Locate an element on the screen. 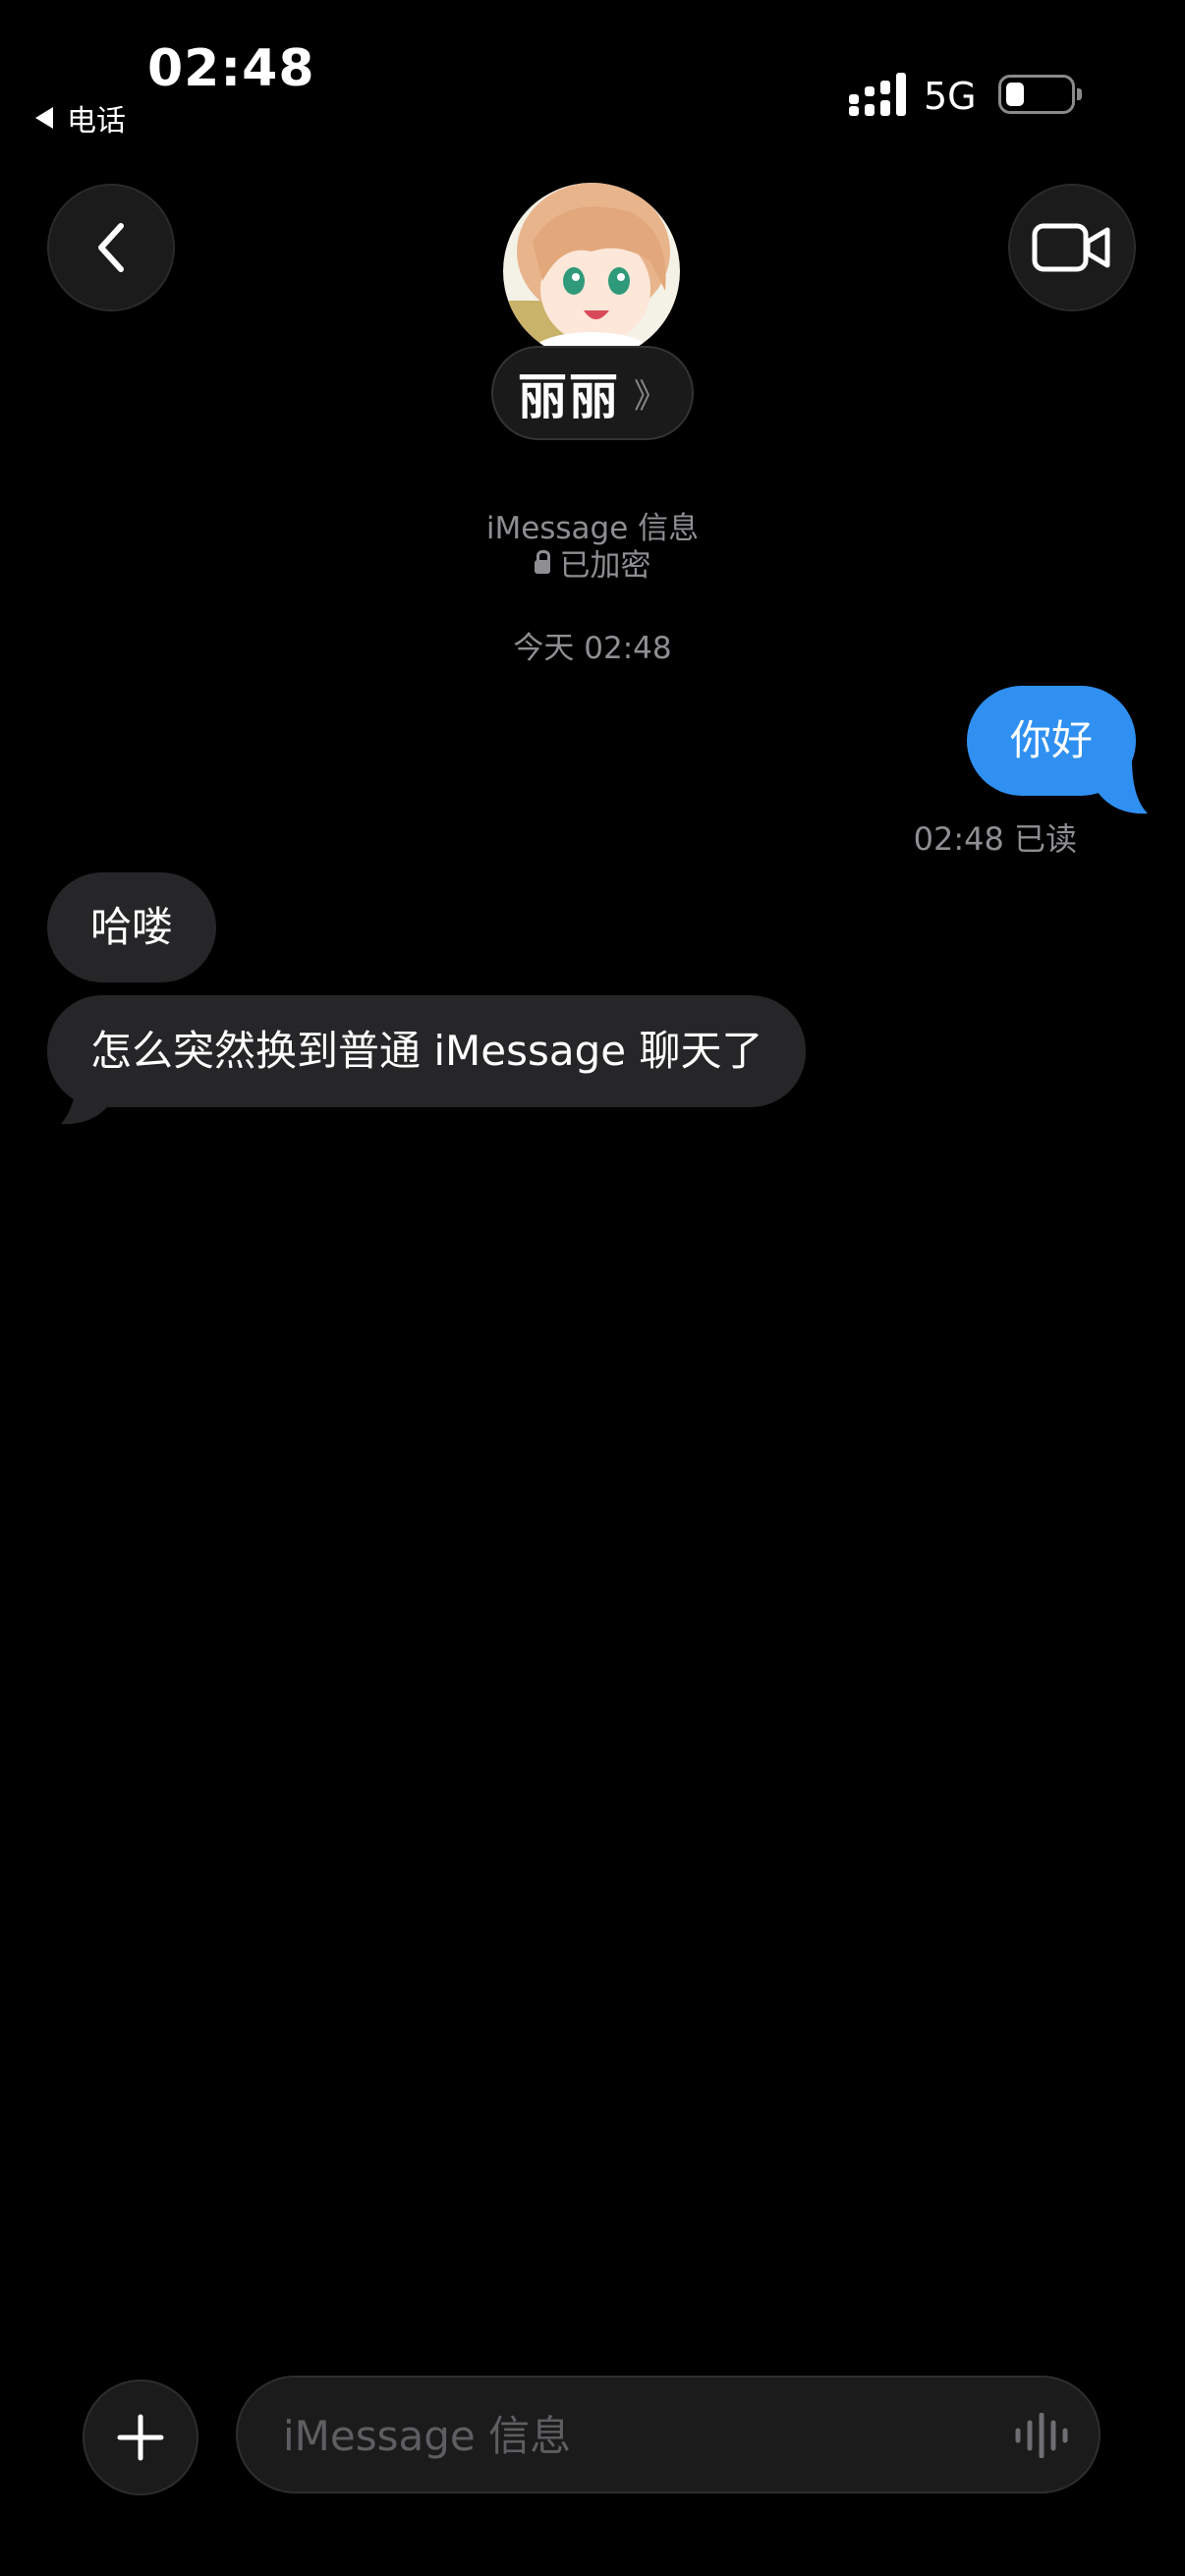 The height and width of the screenshot is (2576, 1185). add-attachment-button is located at coordinates (140, 2437).